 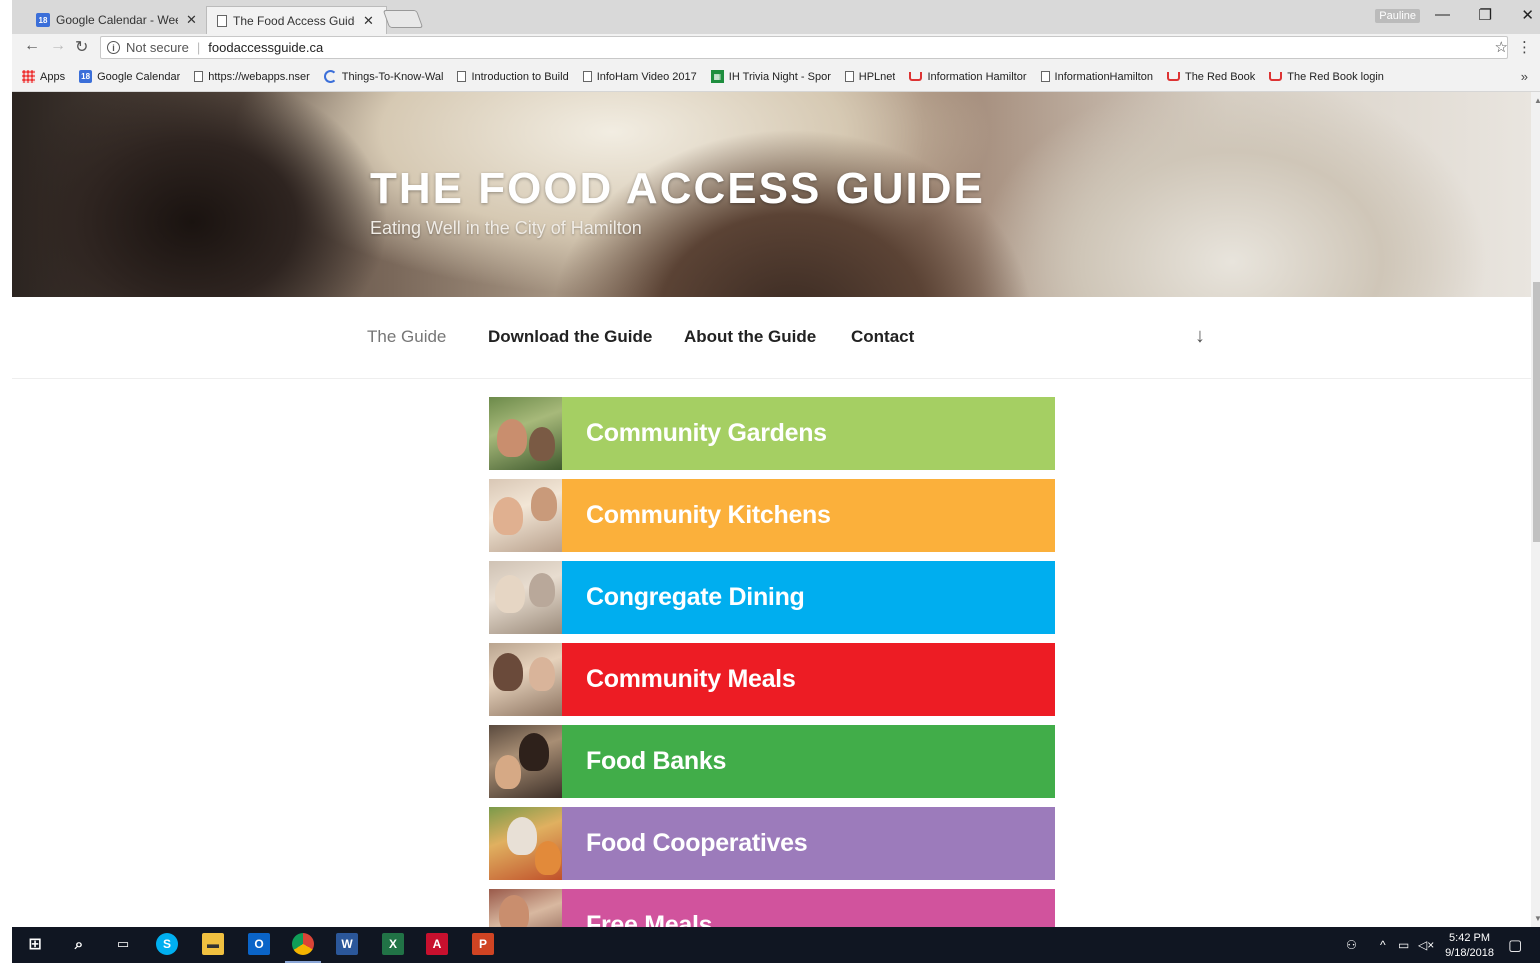 What do you see at coordinates (393, 944) in the screenshot?
I see `excel-icon: X` at bounding box center [393, 944].